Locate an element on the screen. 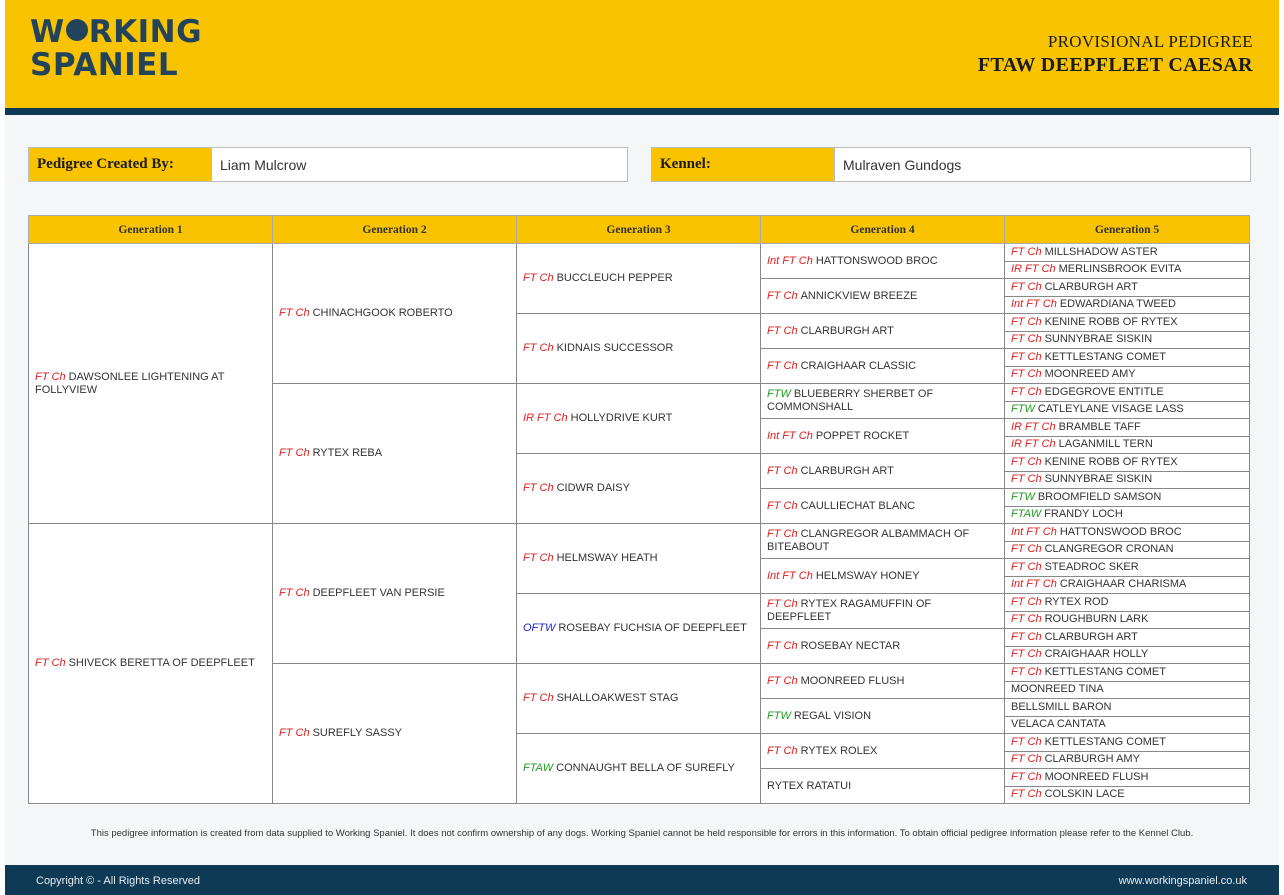 This screenshot has height=895, width=1284. generation-5-dog: Int FT Ch HATTONSWOOD BROC is located at coordinates (1127, 533).